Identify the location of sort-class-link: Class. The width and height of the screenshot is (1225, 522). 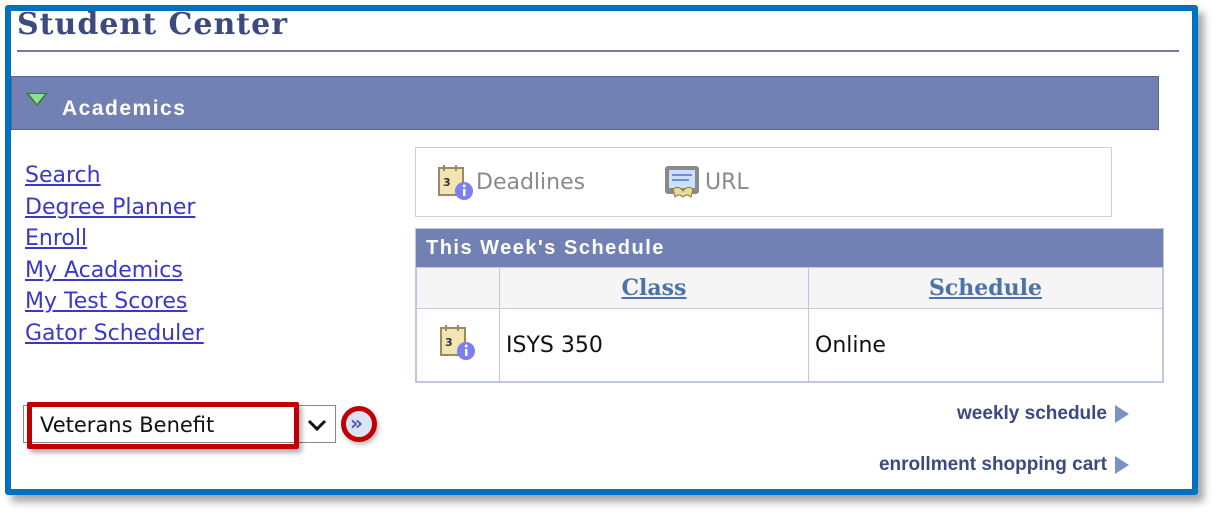
(654, 288).